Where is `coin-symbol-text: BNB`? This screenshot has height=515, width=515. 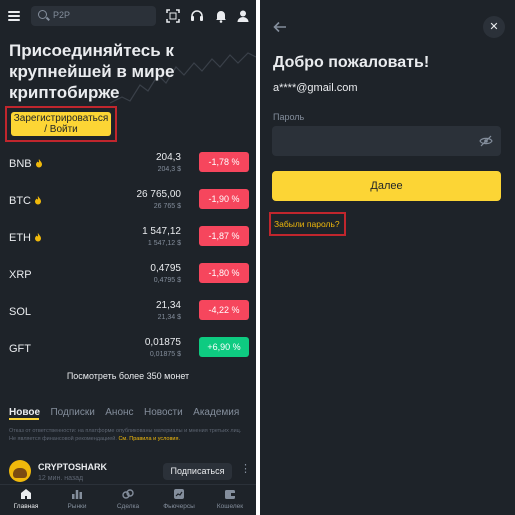 coin-symbol-text: BNB is located at coordinates (20, 164).